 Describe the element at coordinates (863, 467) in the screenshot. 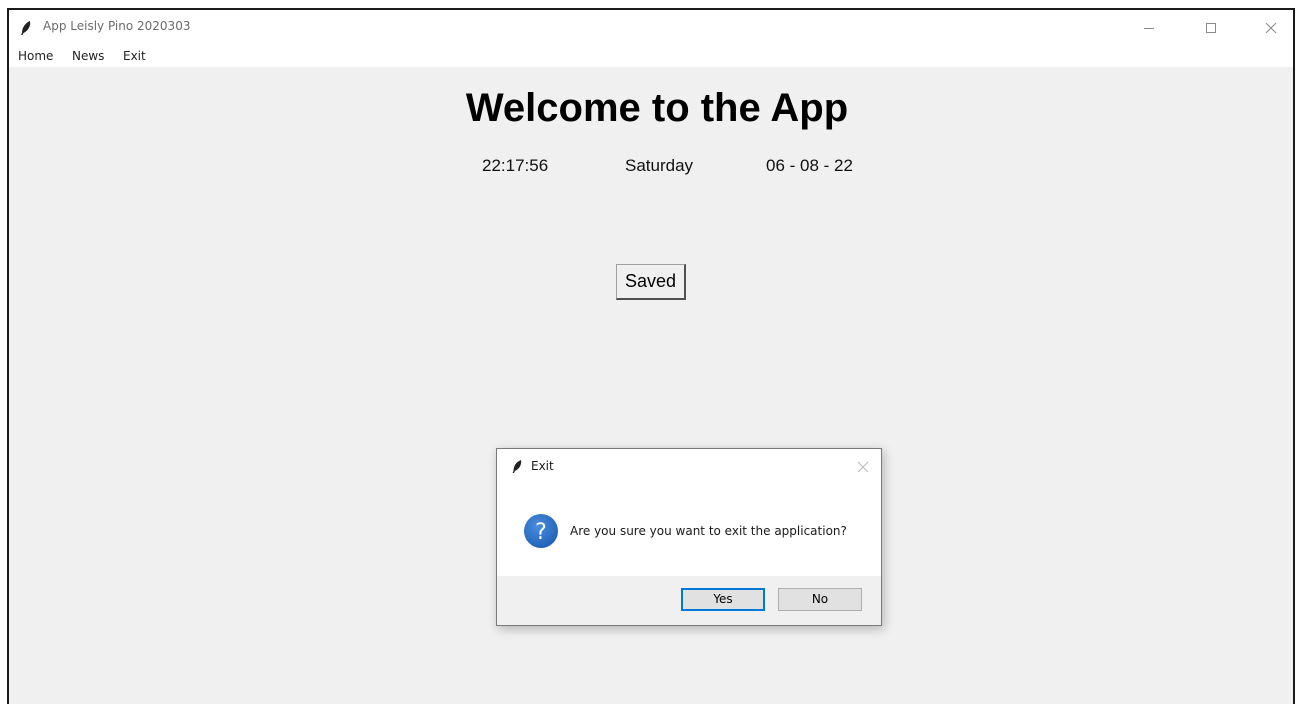

I see `dialog-close-icon` at that location.